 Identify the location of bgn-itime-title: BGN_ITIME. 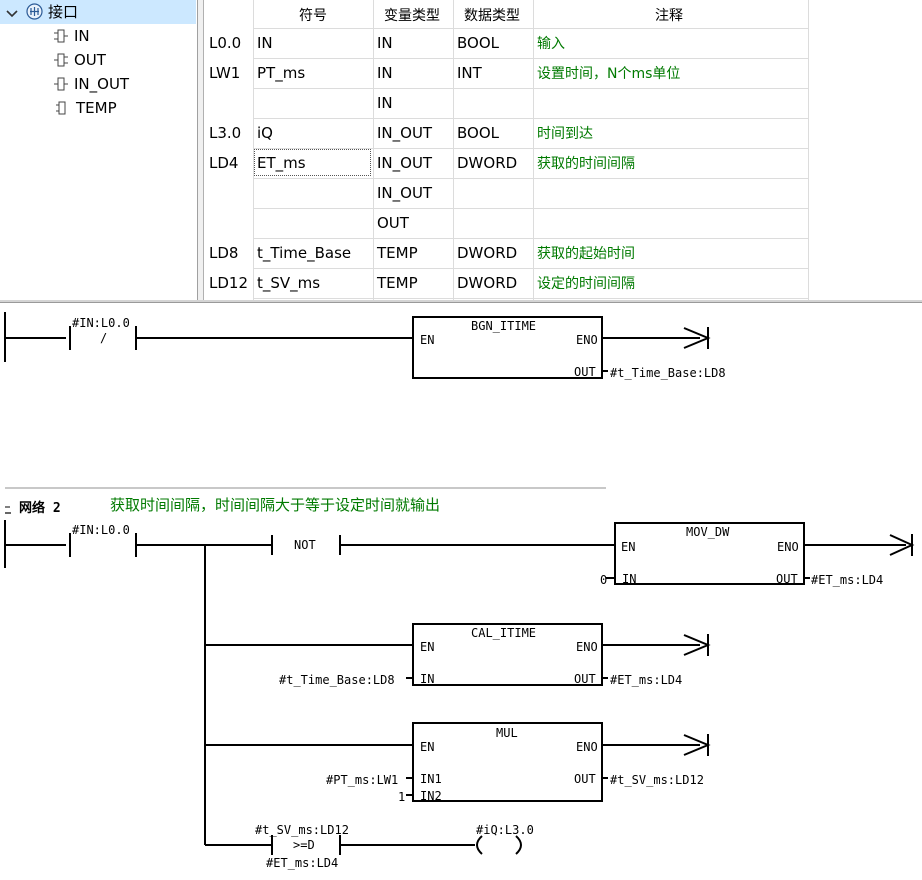
(504, 326).